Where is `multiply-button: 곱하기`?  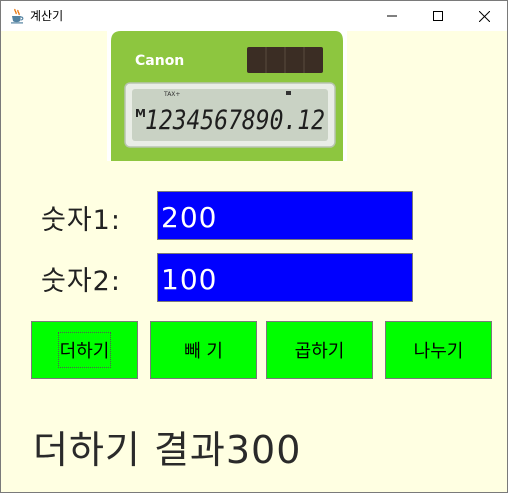
multiply-button: 곱하기 is located at coordinates (319, 350).